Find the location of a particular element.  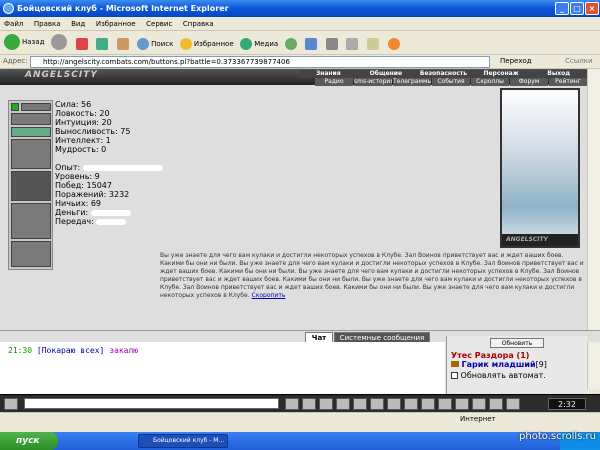

chat-sender: [Покараю всех] is located at coordinates (70, 350).